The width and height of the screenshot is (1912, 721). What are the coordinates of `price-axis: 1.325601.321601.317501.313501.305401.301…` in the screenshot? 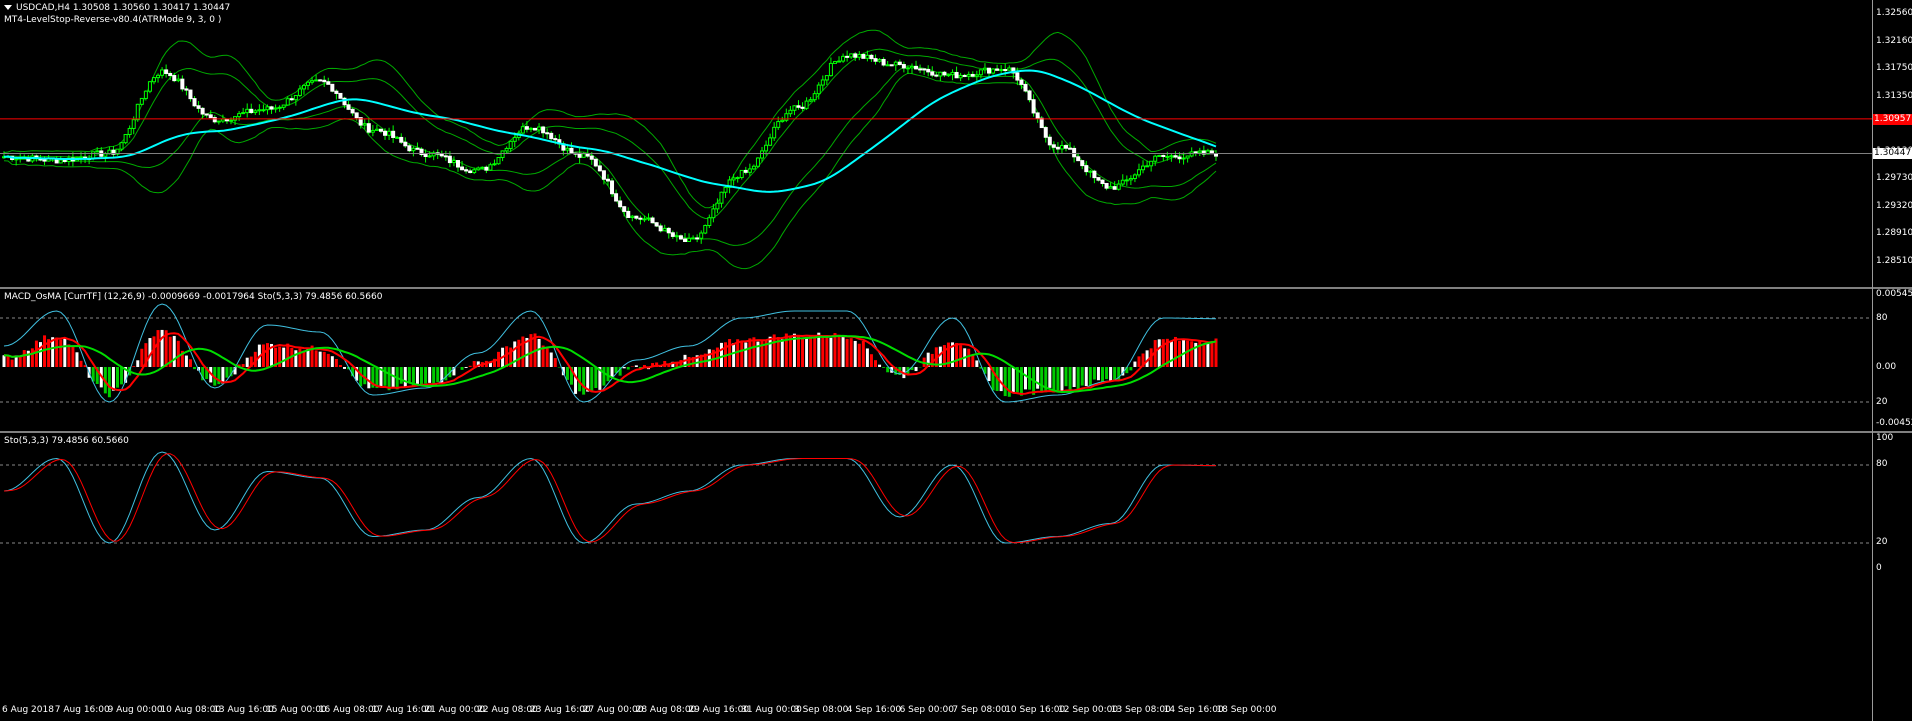 It's located at (1892, 143).